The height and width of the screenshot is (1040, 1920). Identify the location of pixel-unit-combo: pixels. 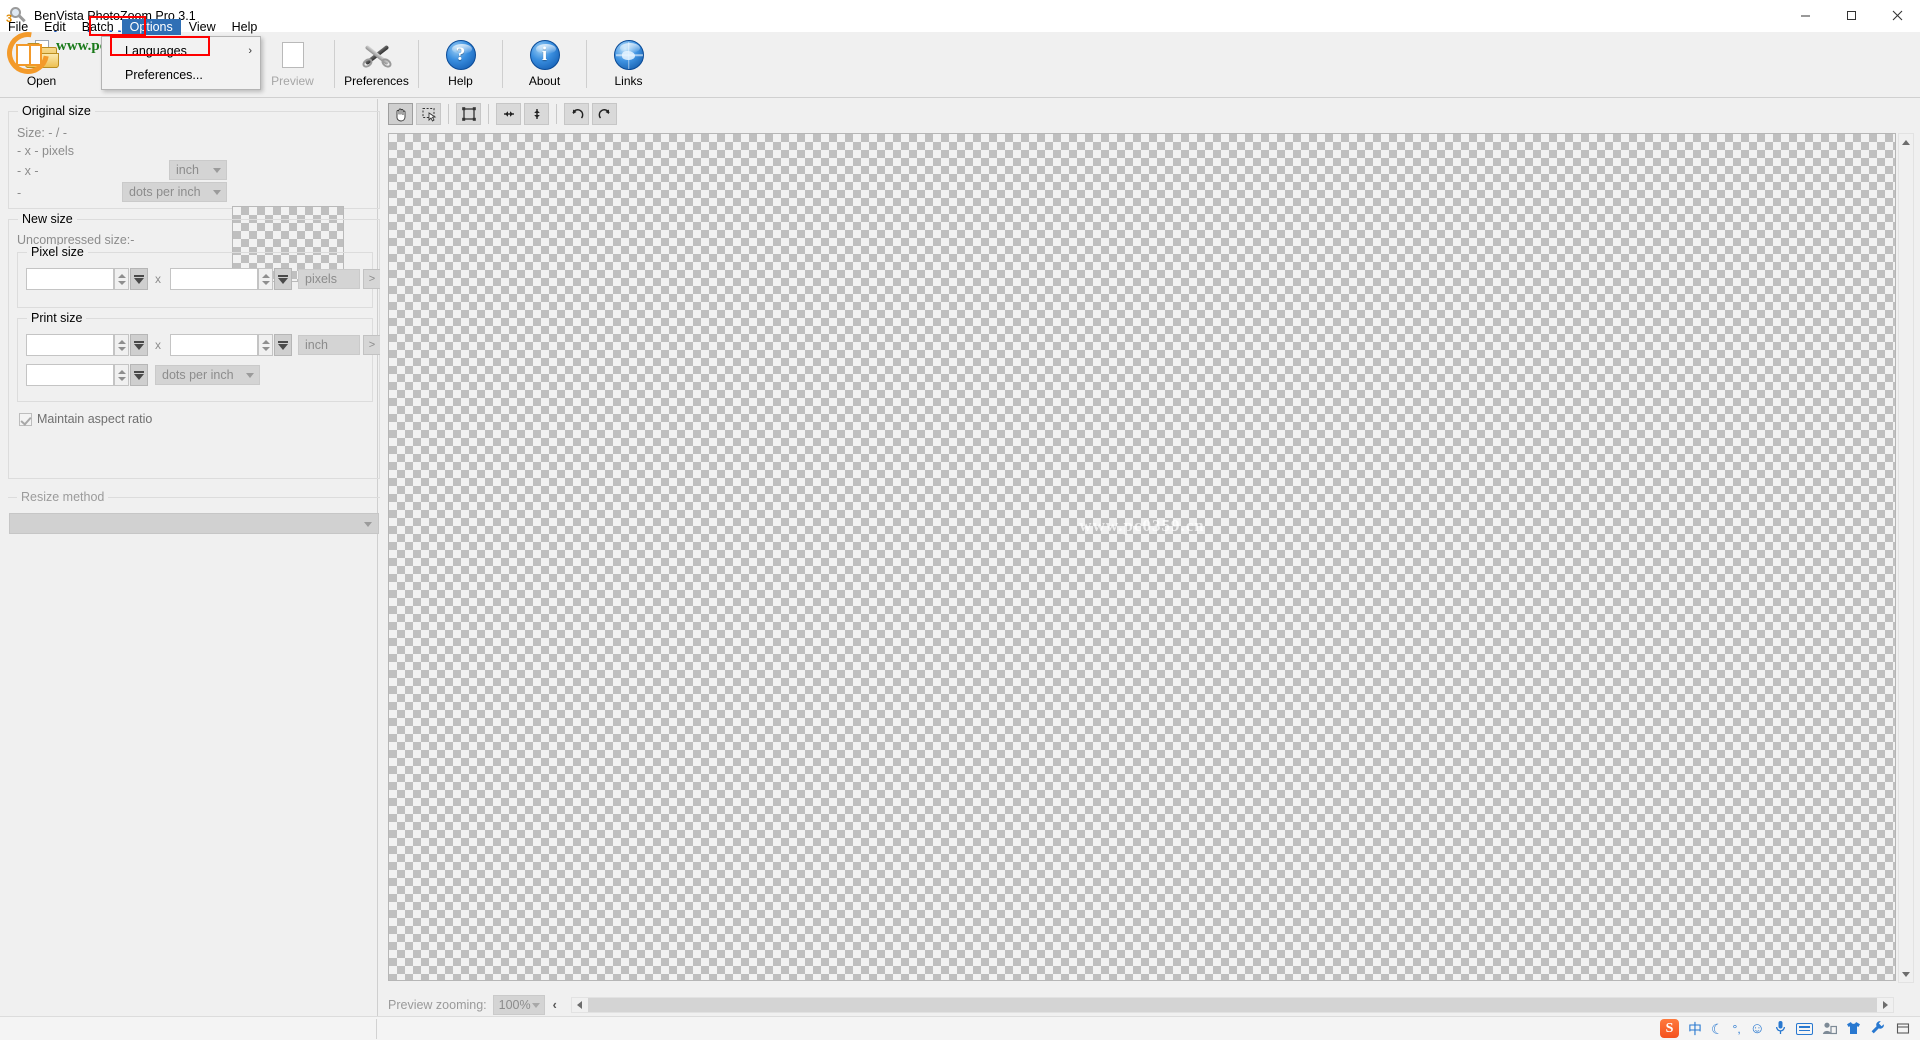
(329, 279).